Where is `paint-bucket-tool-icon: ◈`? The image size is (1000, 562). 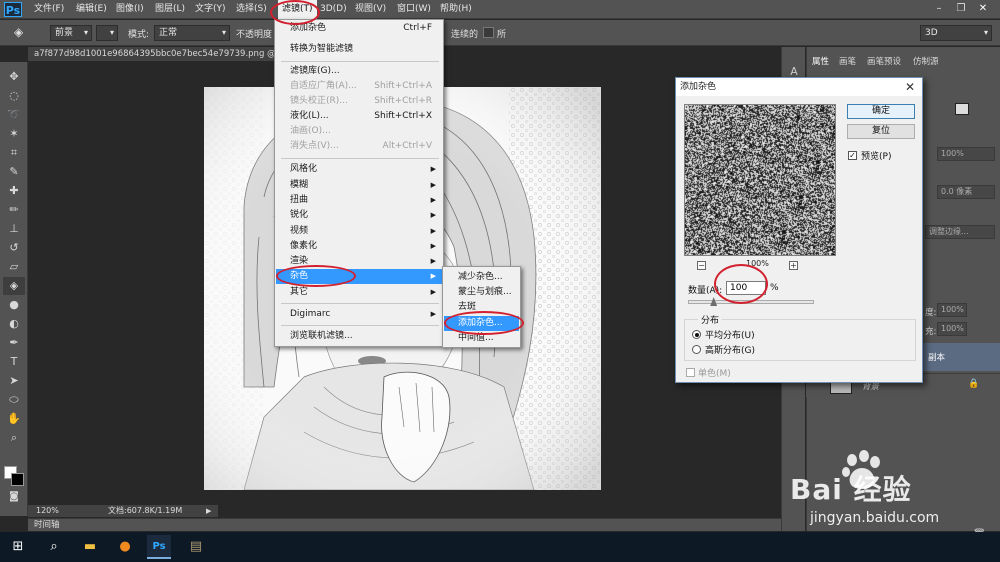
paint-bucket-tool-icon: ◈ is located at coordinates (14, 286).